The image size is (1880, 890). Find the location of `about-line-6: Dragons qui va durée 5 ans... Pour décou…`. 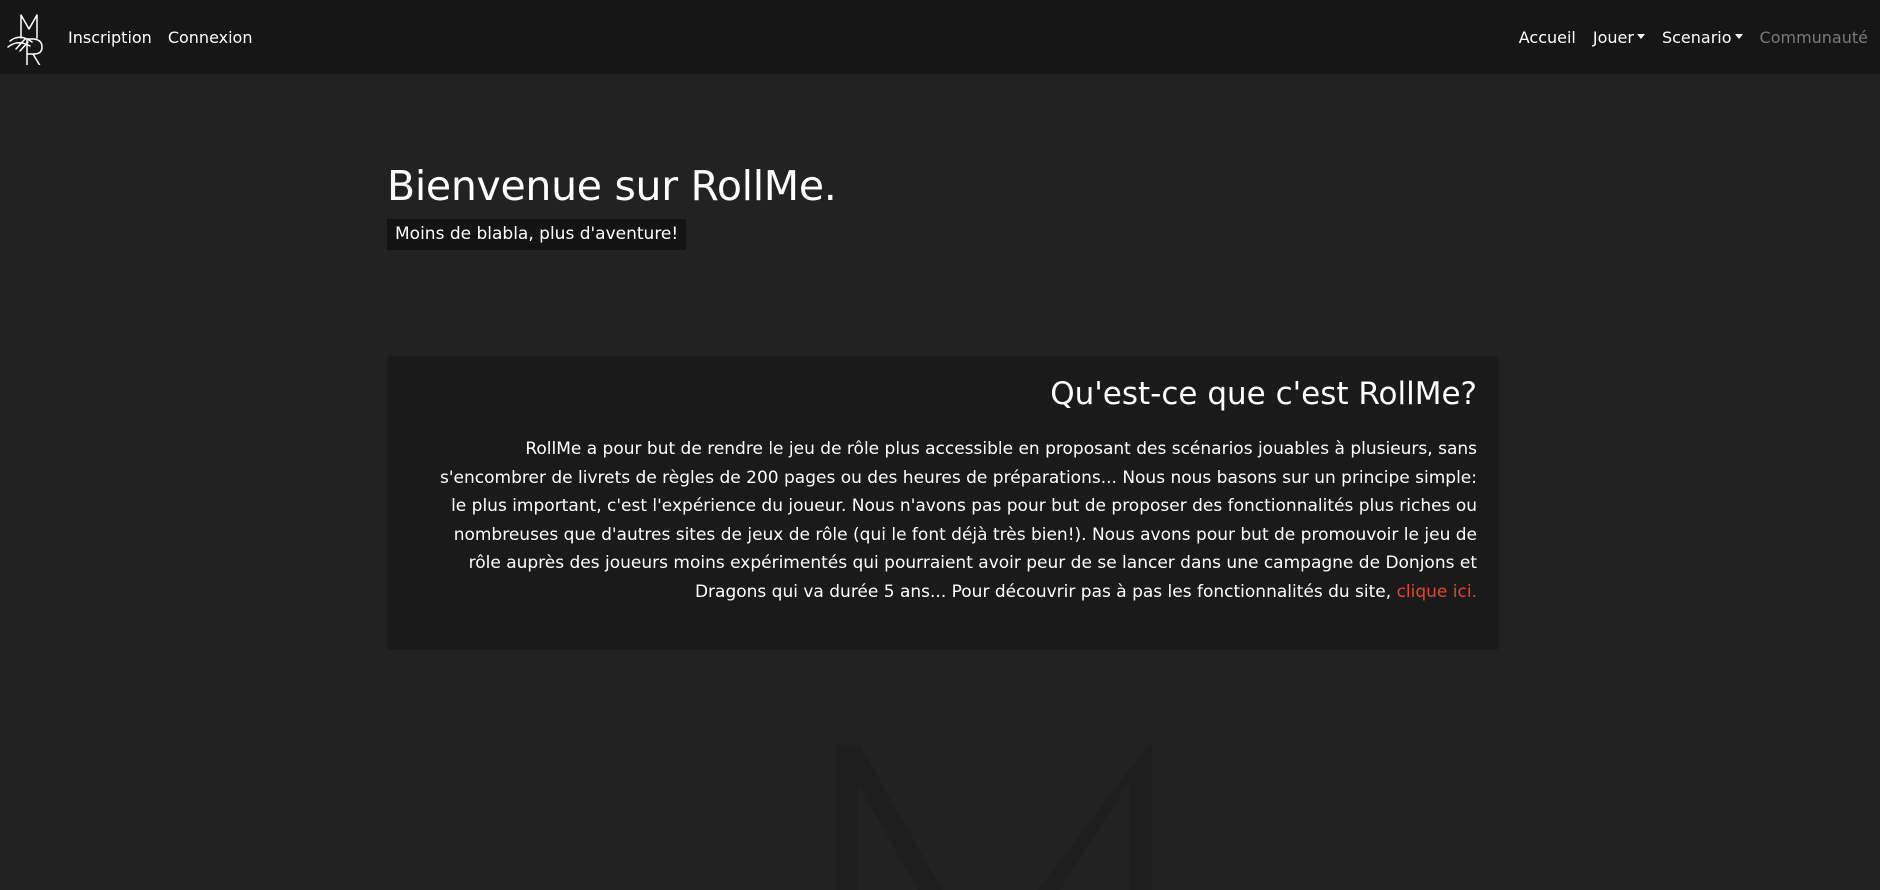

about-line-6: Dragons qui va durée 5 ans... Pour décou… is located at coordinates (1045, 591).